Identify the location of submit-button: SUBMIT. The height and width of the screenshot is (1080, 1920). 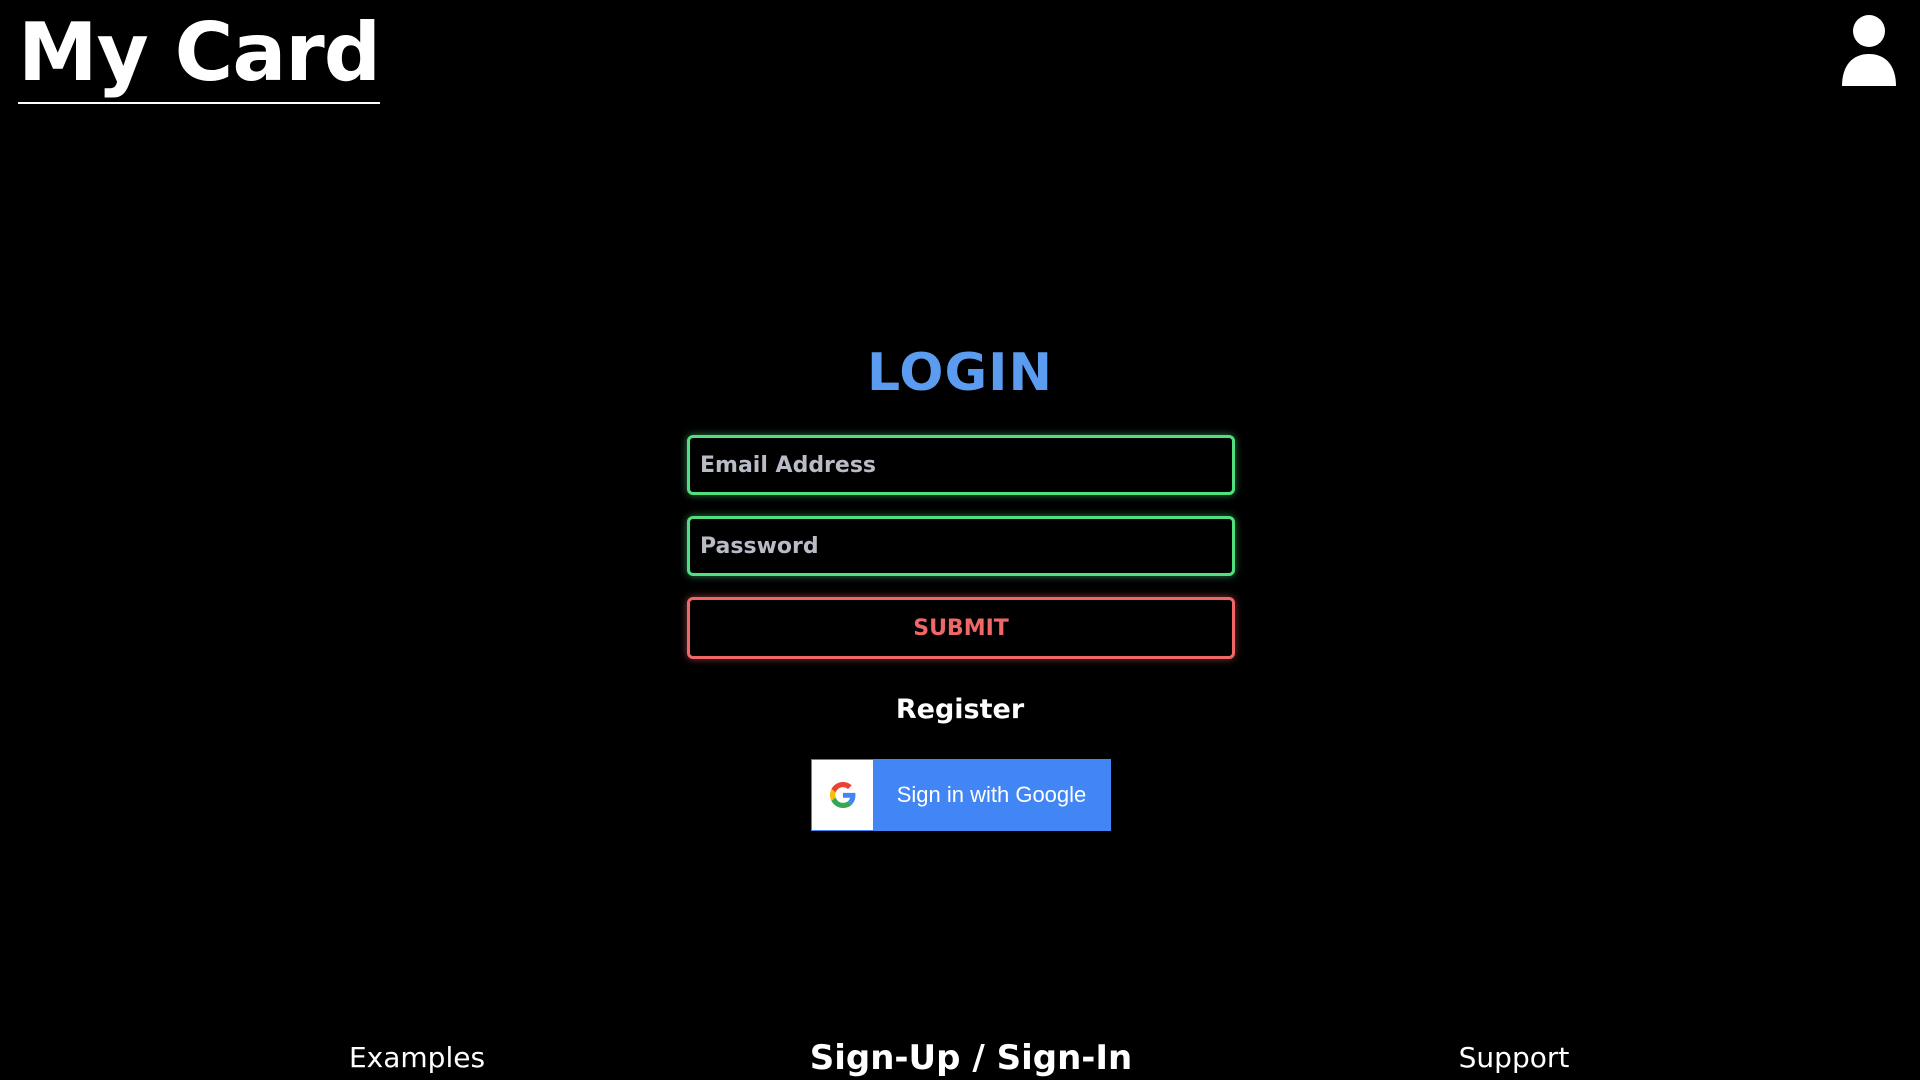
(961, 628).